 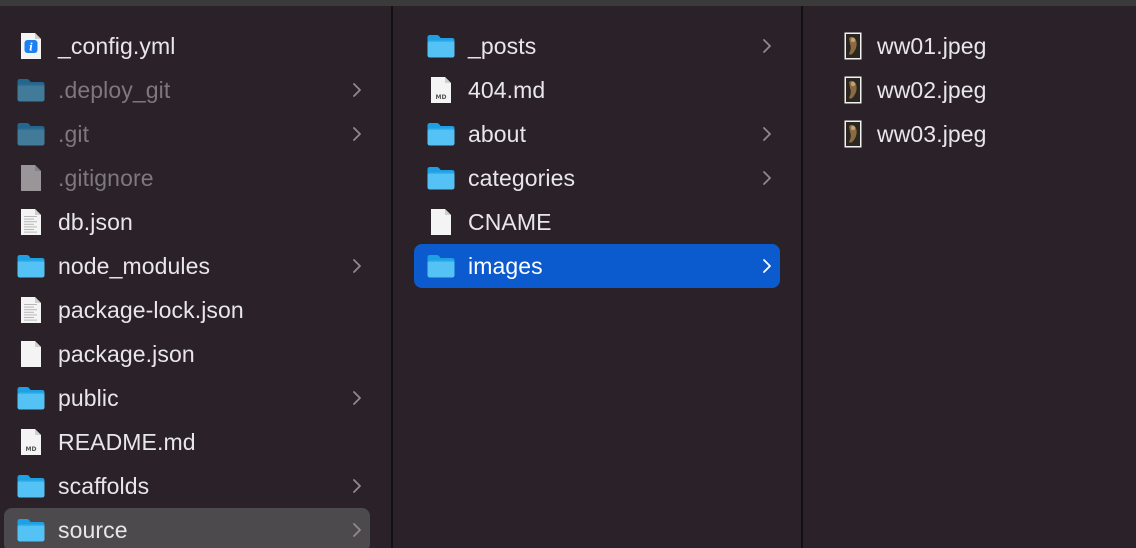 What do you see at coordinates (151, 309) in the screenshot?
I see `item-name: package-lock.json` at bounding box center [151, 309].